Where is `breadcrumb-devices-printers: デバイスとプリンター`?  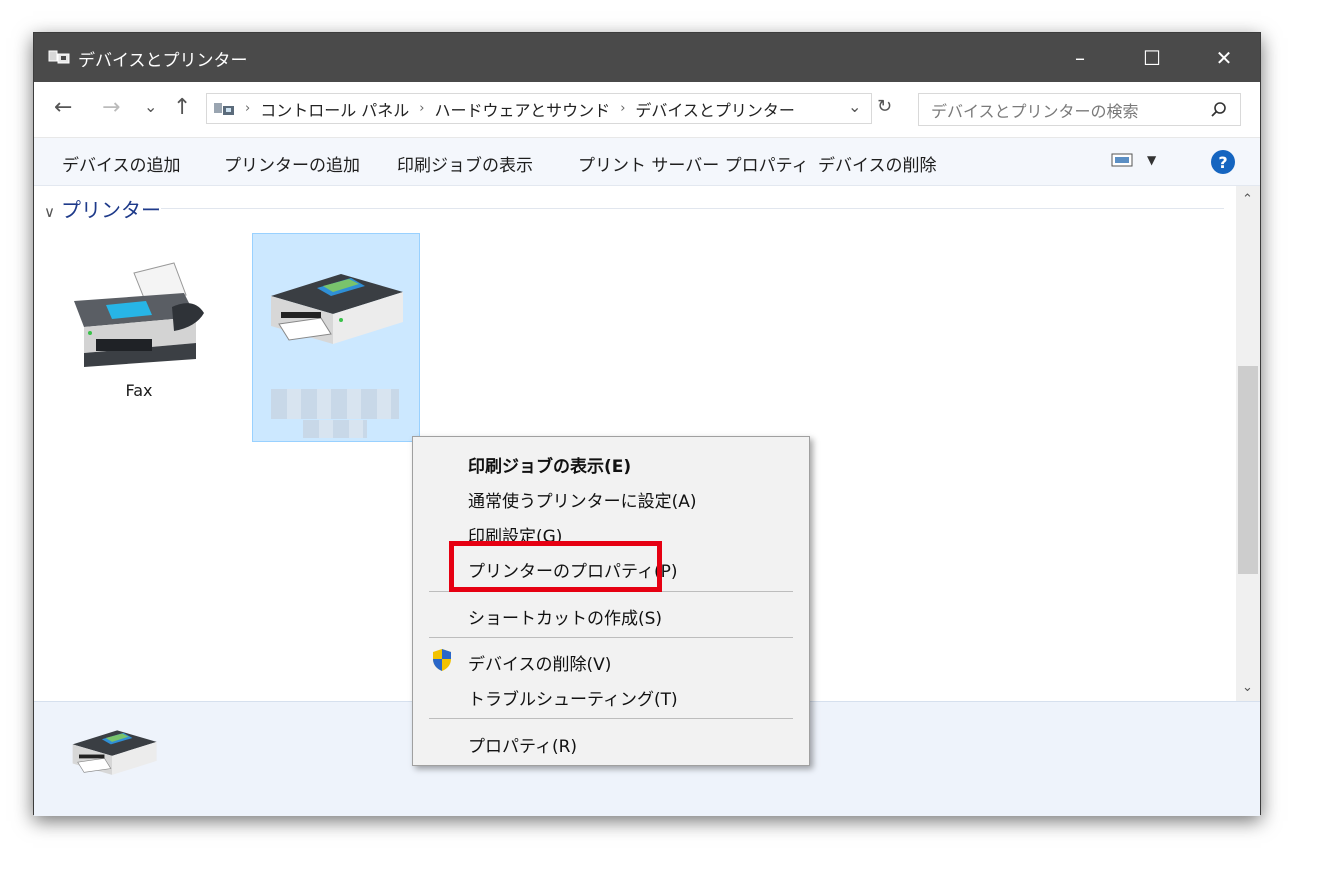 breadcrumb-devices-printers: デバイスとプリンター is located at coordinates (715, 109).